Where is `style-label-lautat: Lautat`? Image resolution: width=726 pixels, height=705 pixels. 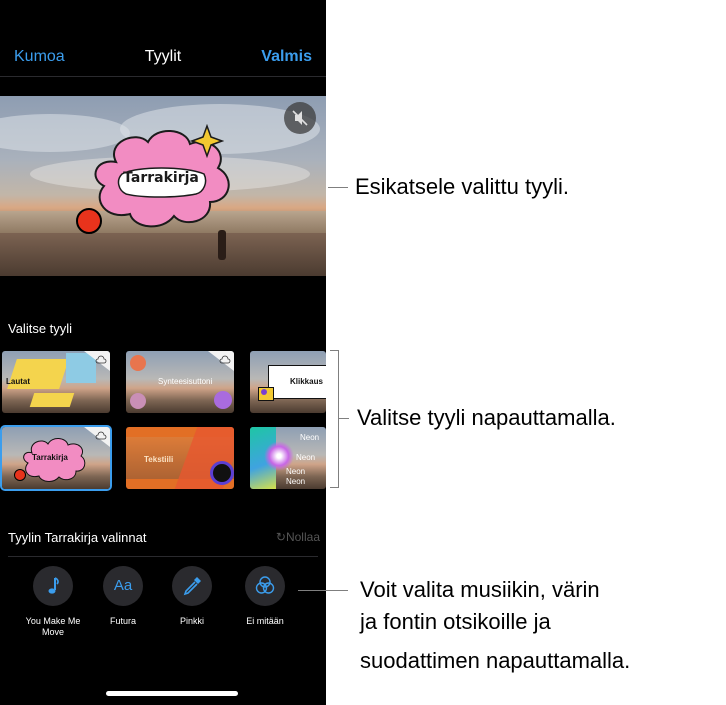
style-label-lautat: Lautat is located at coordinates (18, 381).